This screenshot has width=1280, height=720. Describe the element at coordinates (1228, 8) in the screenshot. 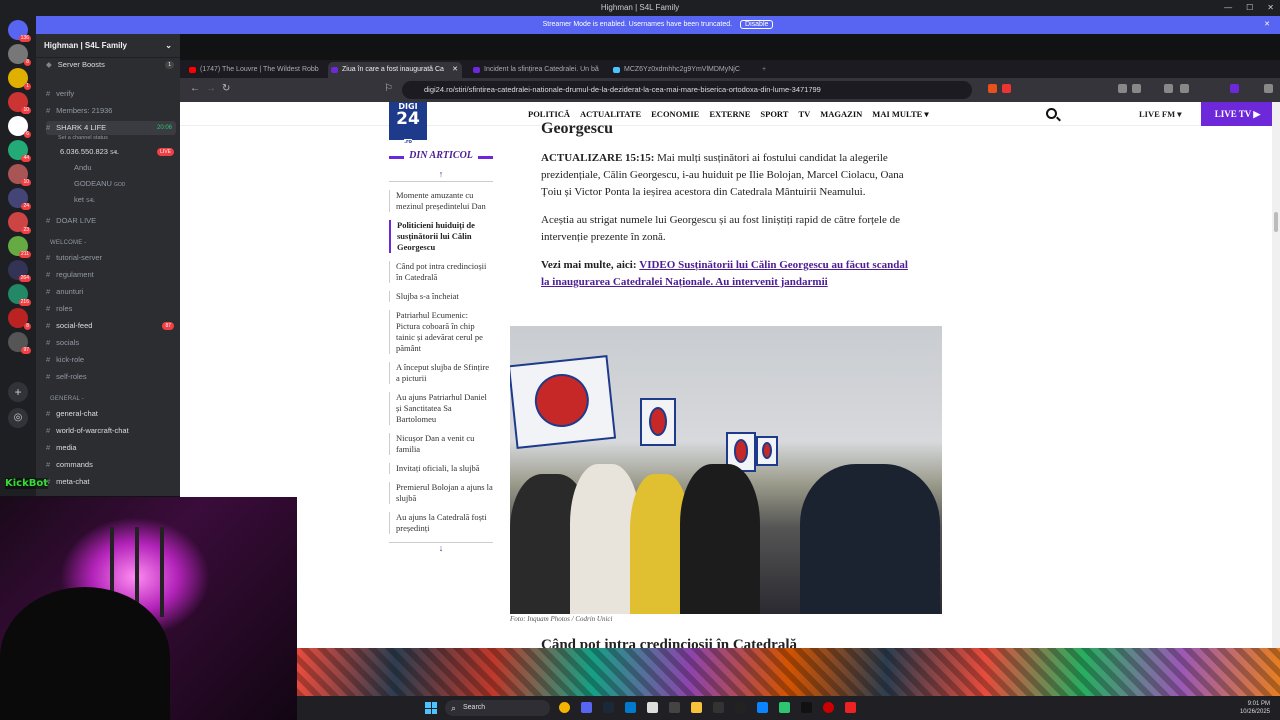

I see `minimize-icon: —` at that location.